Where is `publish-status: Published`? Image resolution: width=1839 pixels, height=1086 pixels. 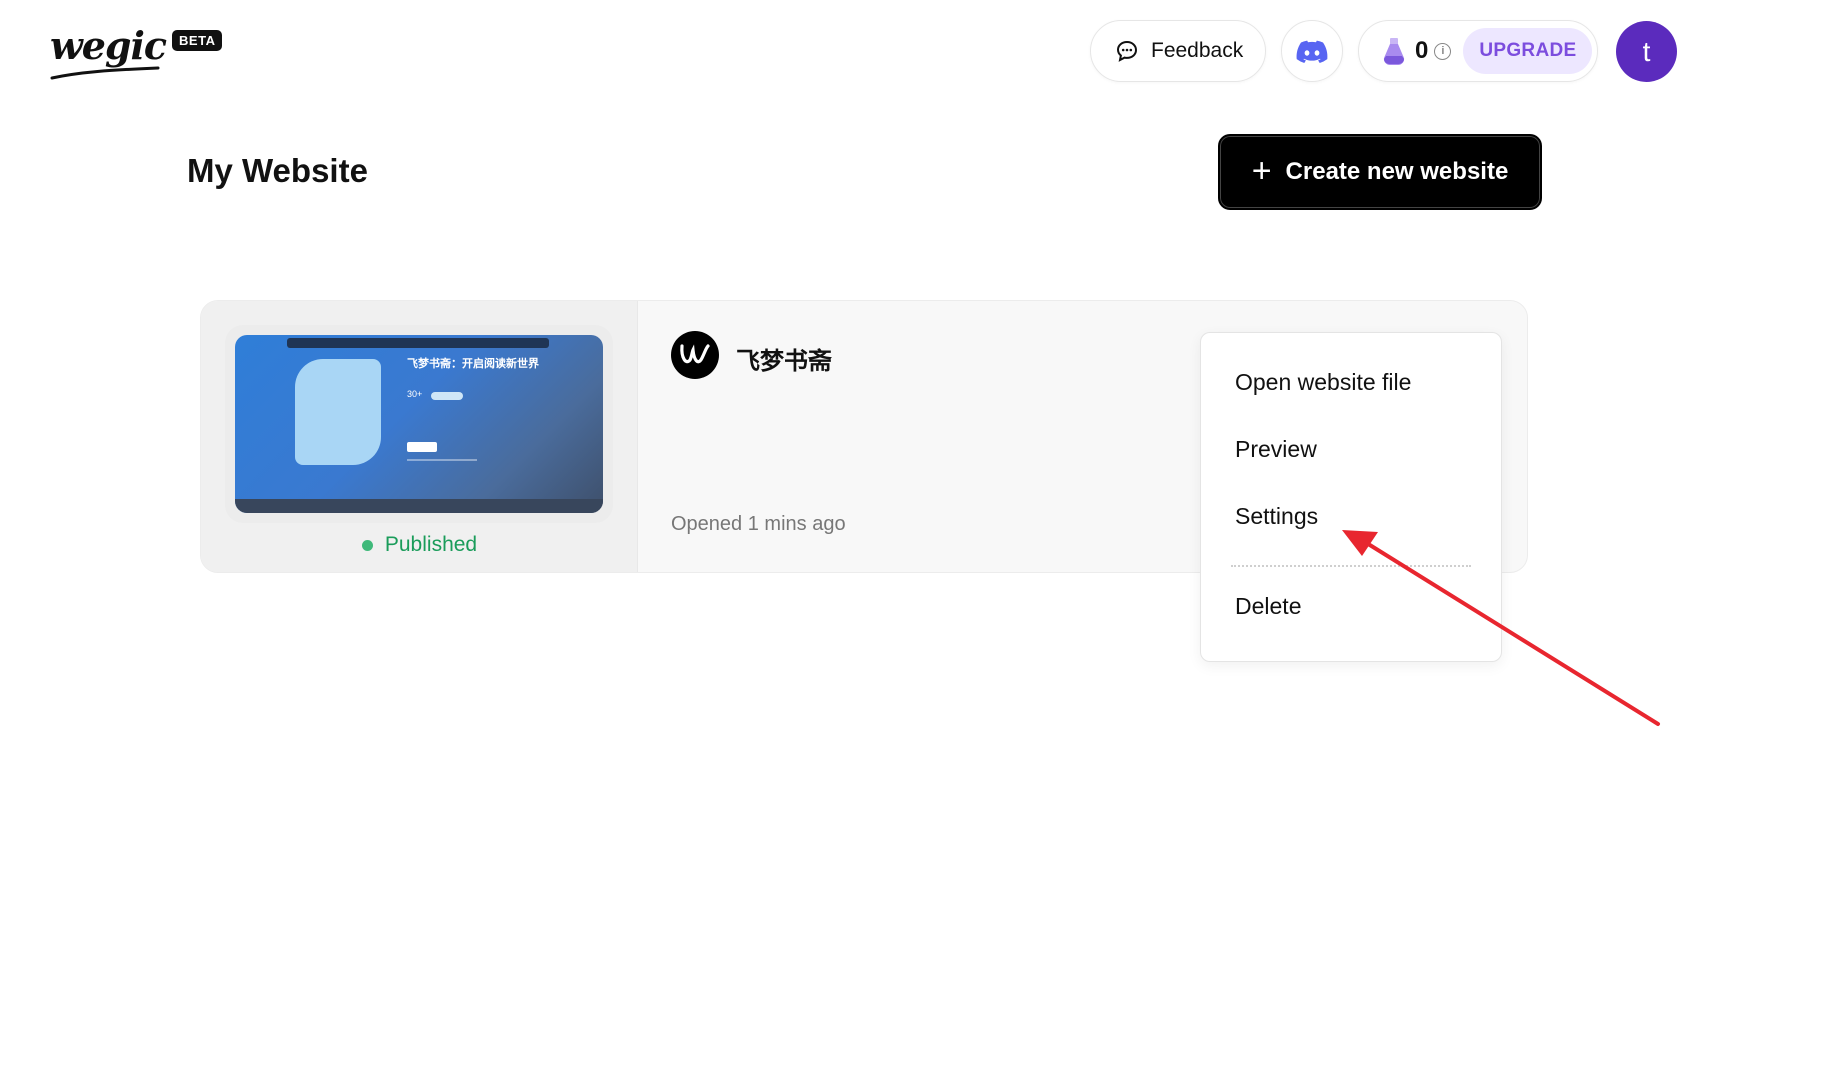 publish-status: Published is located at coordinates (419, 545).